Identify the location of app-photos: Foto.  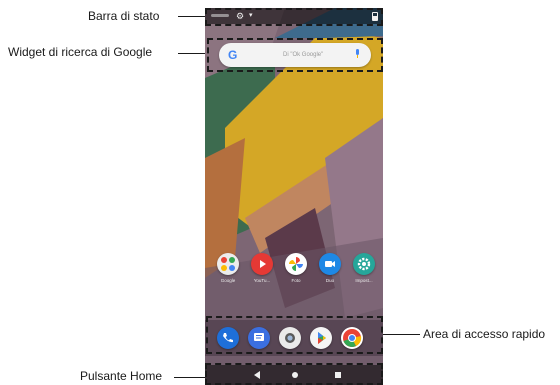
(296, 268).